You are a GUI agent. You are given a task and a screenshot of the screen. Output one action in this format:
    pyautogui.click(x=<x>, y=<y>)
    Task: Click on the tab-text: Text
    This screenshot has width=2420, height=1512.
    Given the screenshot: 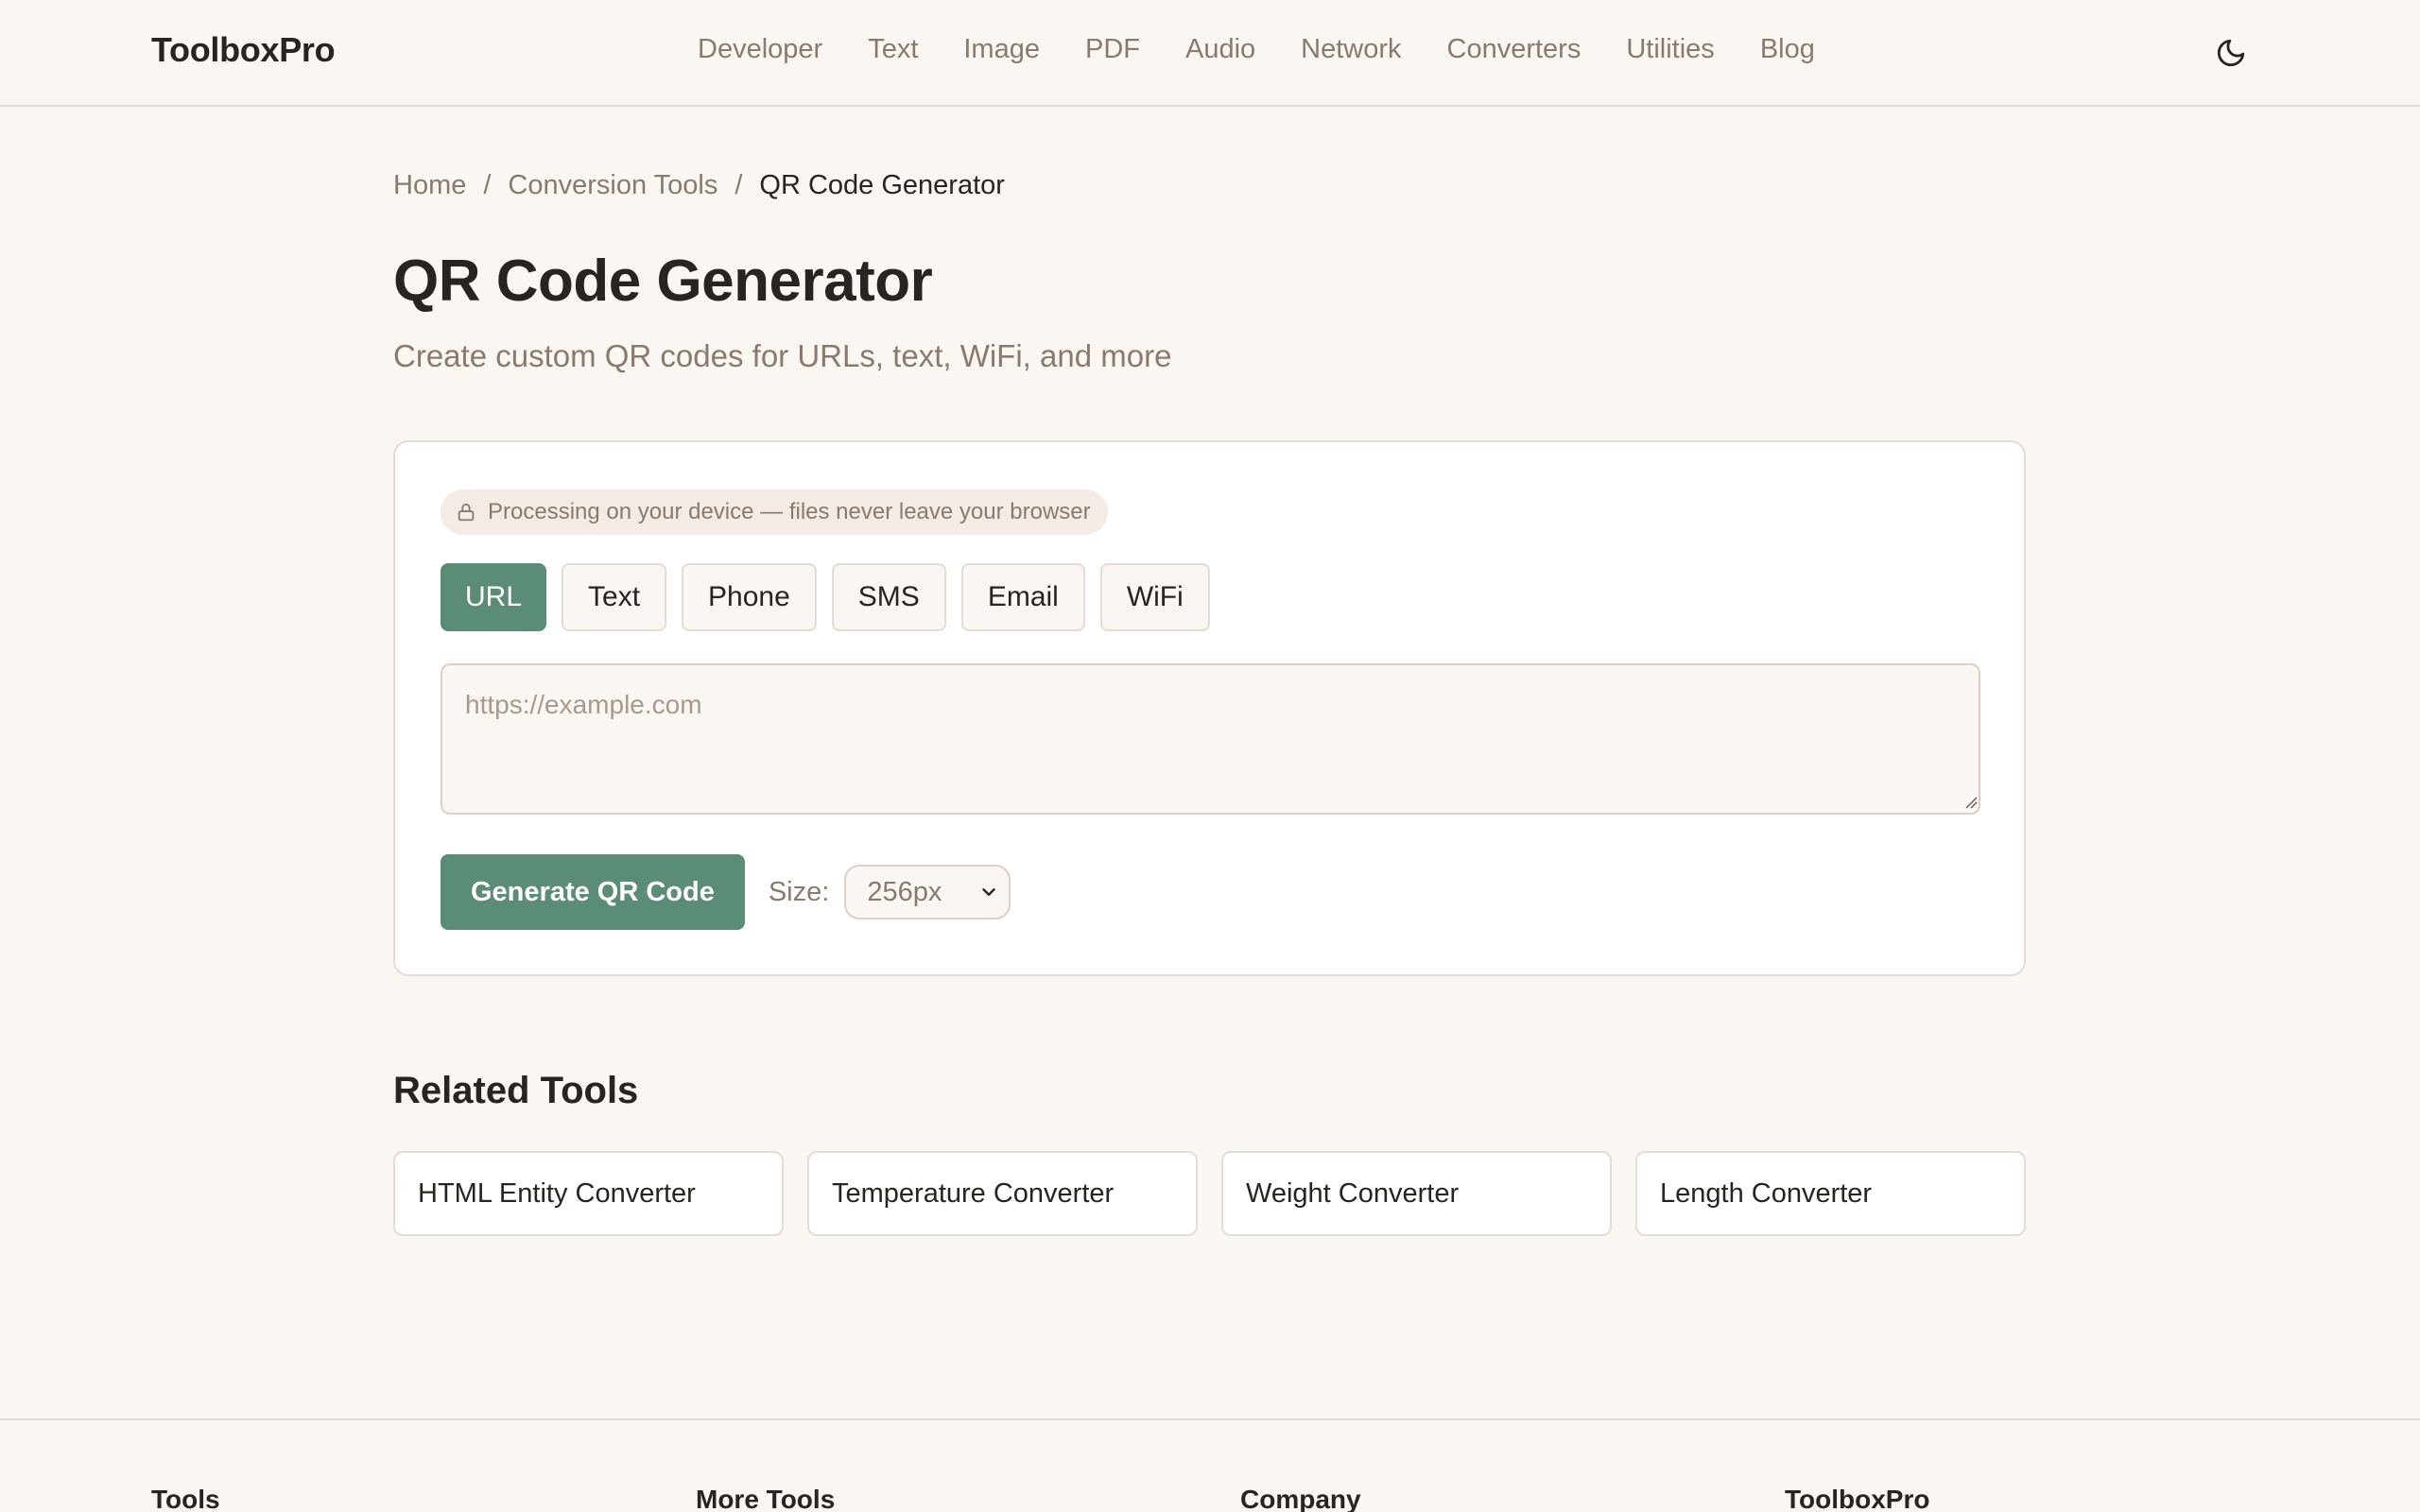 What is the action you would take?
    pyautogui.click(x=614, y=597)
    